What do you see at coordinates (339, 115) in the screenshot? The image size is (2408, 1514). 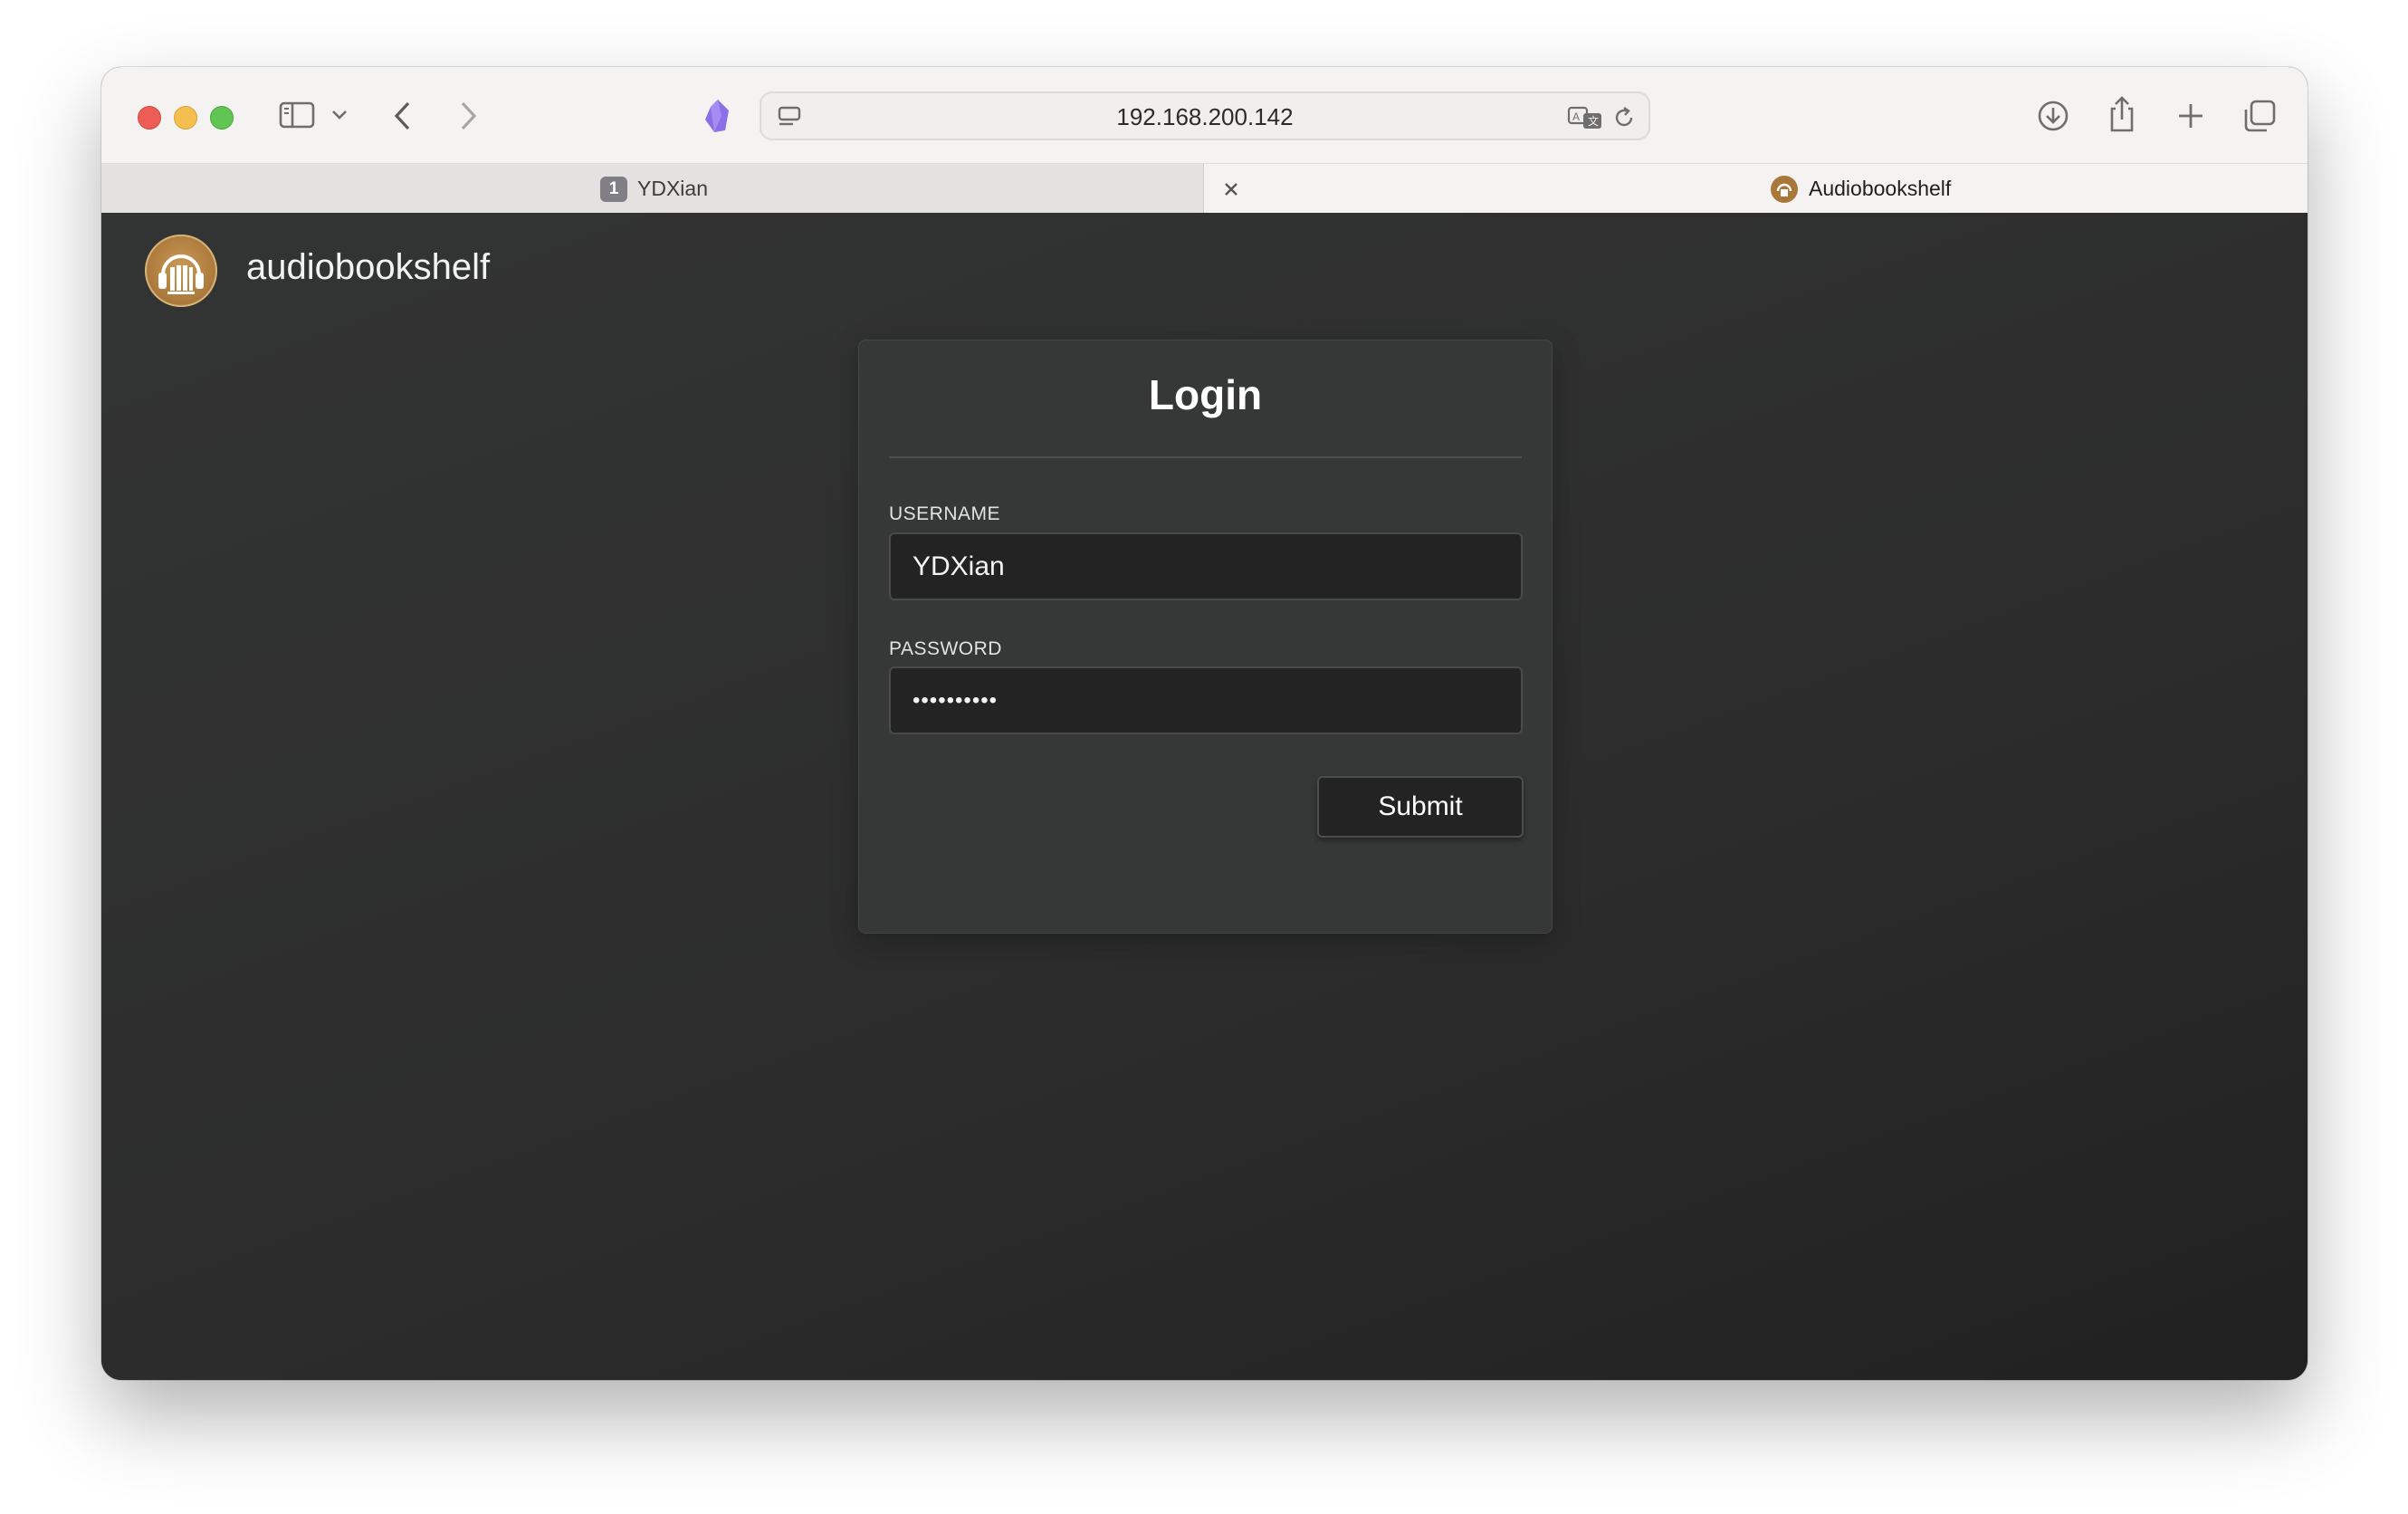 I see `chevron-down-icon` at bounding box center [339, 115].